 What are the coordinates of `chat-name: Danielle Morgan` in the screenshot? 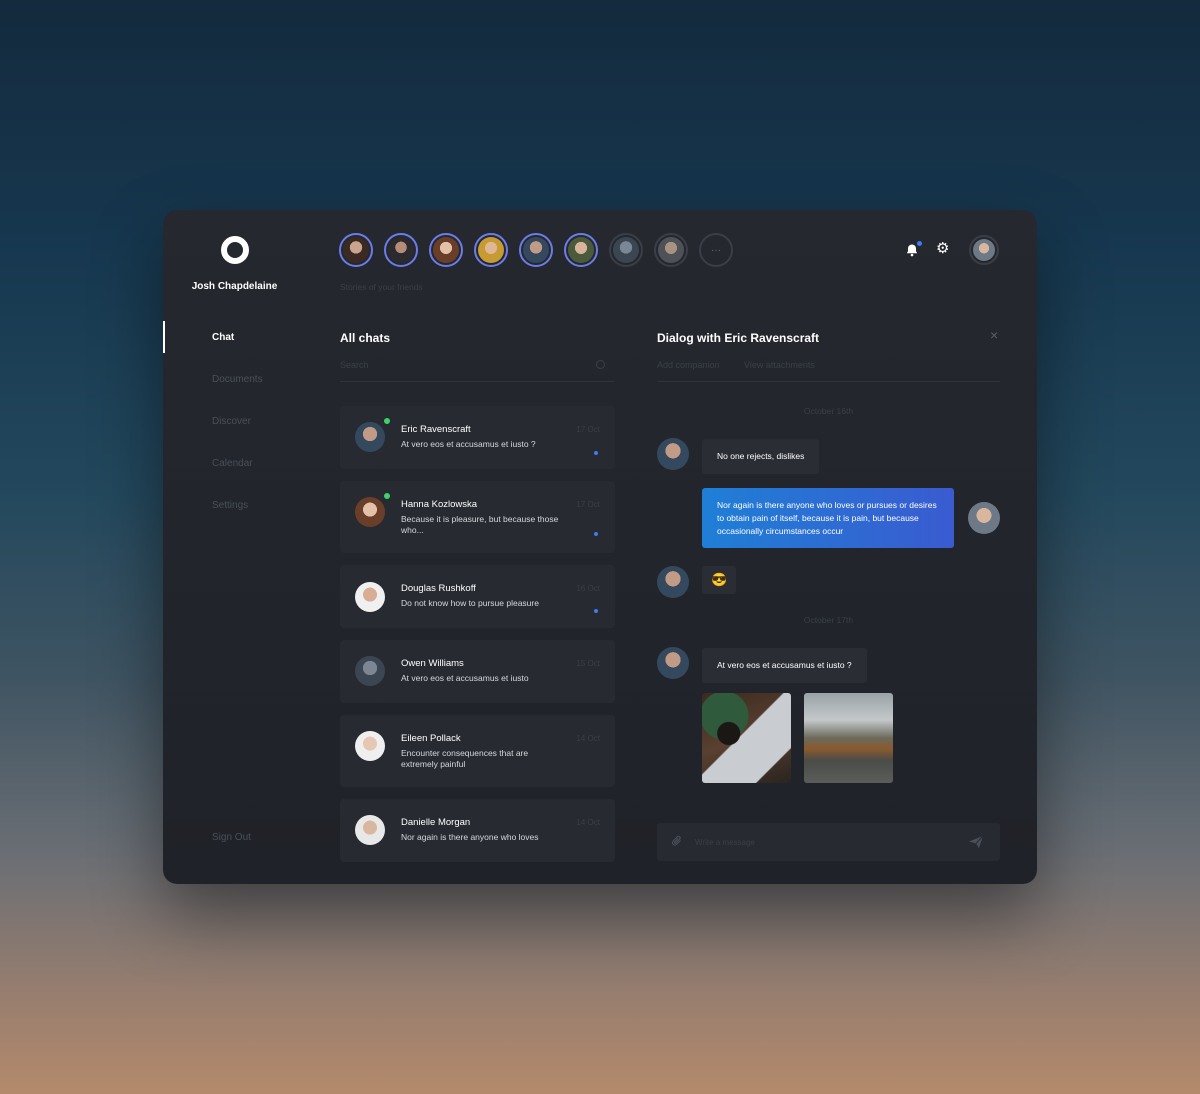 It's located at (436, 822).